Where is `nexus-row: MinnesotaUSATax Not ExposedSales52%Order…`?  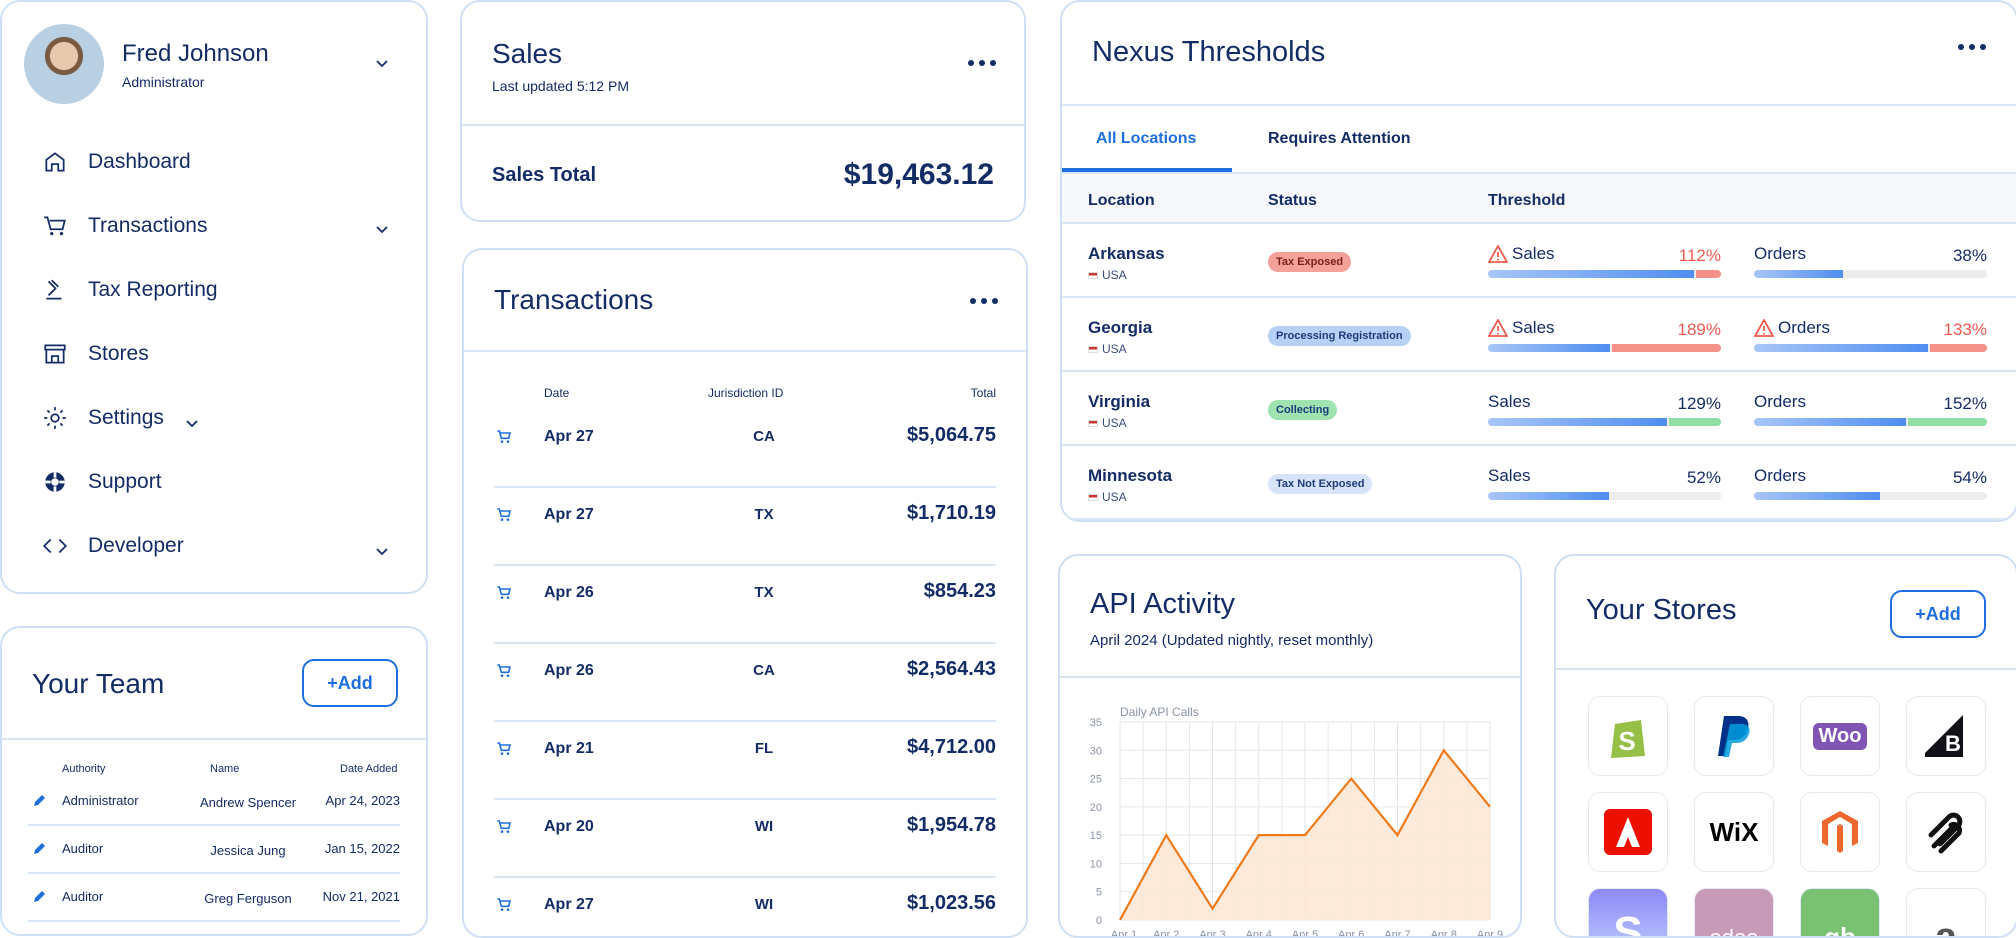 nexus-row: MinnesotaUSATax Not ExposedSales52%Order… is located at coordinates (1539, 483).